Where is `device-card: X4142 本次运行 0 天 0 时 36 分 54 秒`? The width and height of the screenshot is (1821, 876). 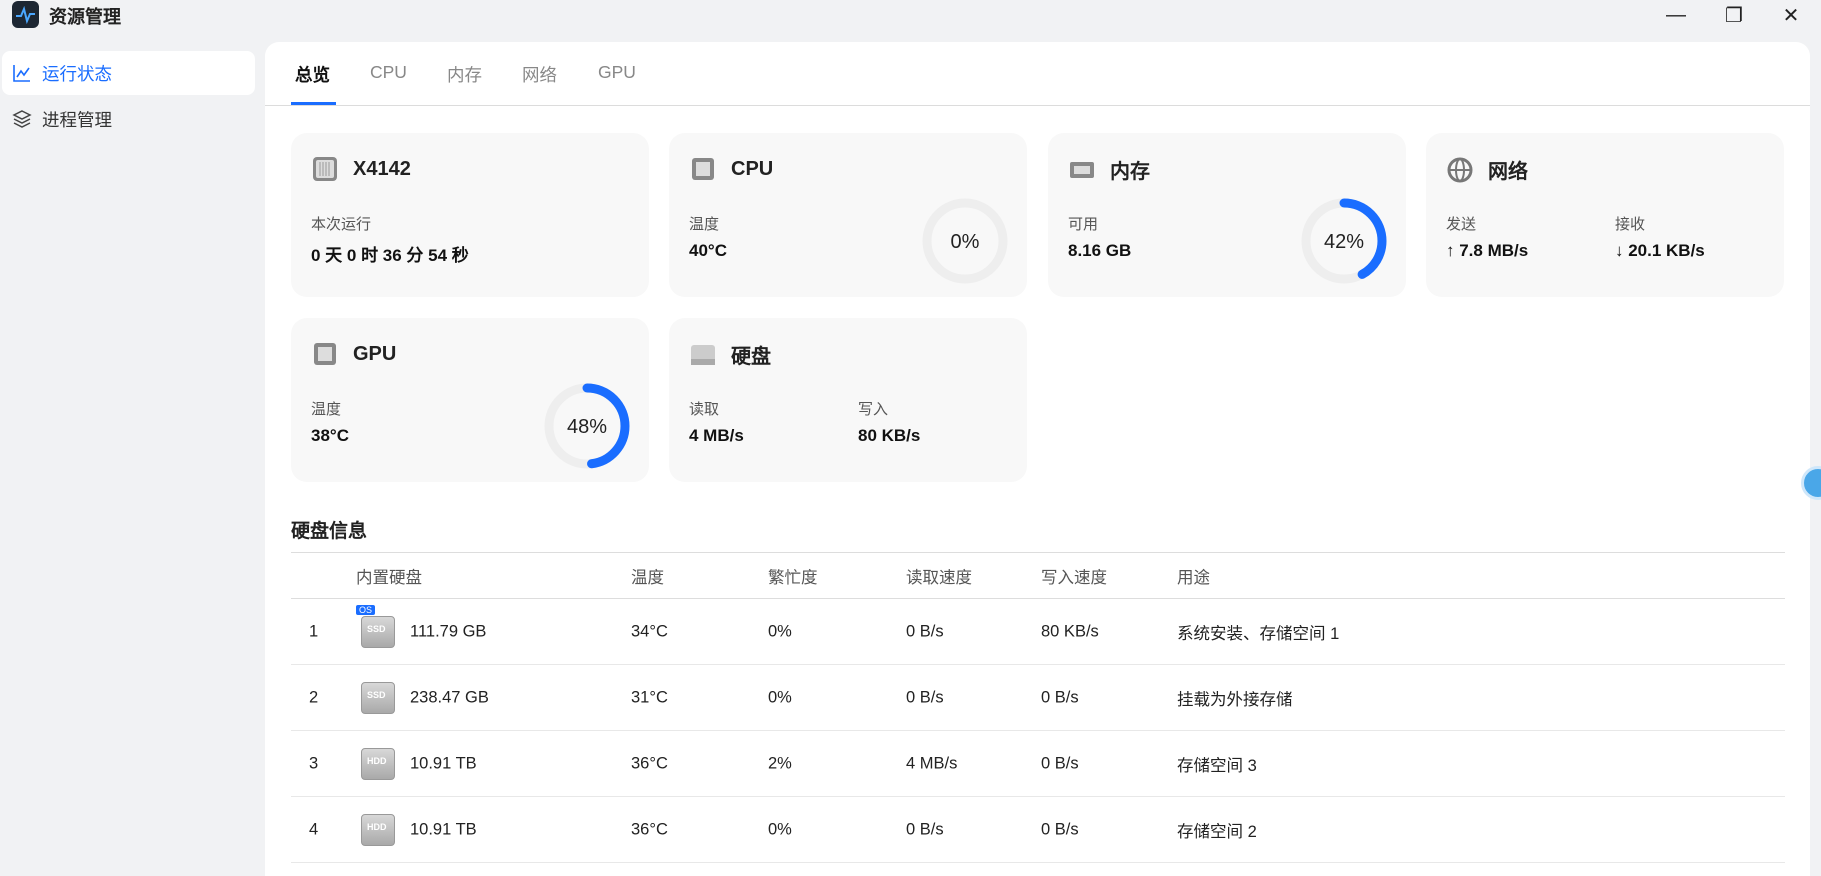 device-card: X4142 本次运行 0 天 0 时 36 分 54 秒 is located at coordinates (470, 215).